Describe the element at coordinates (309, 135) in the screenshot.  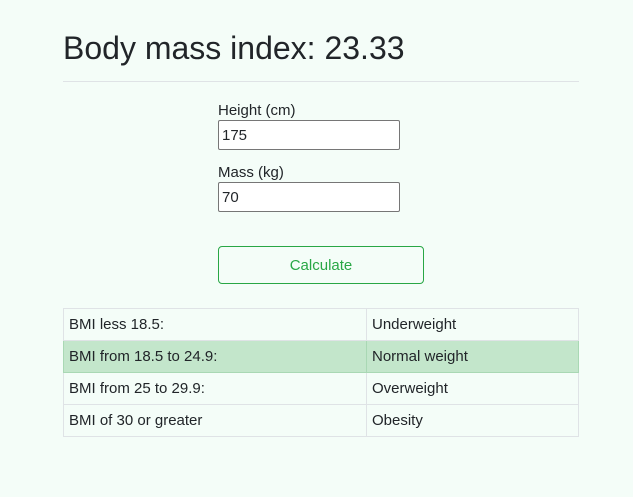
I see `height-input` at that location.